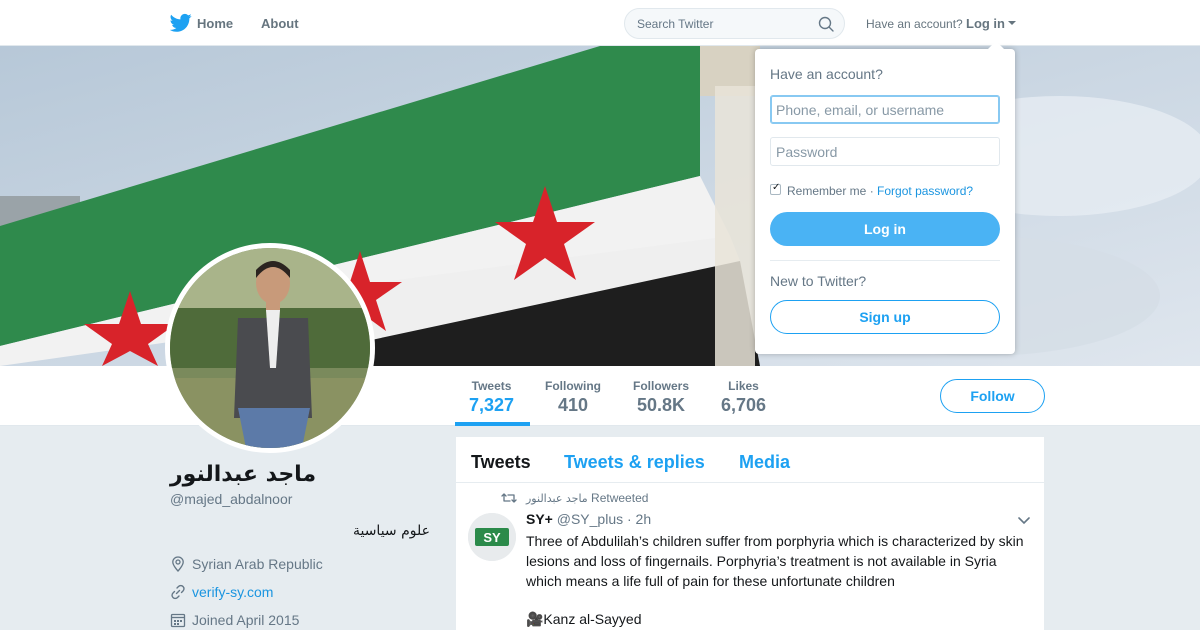 The image size is (1200, 630). I want to click on stat-label: Following, so click(573, 386).